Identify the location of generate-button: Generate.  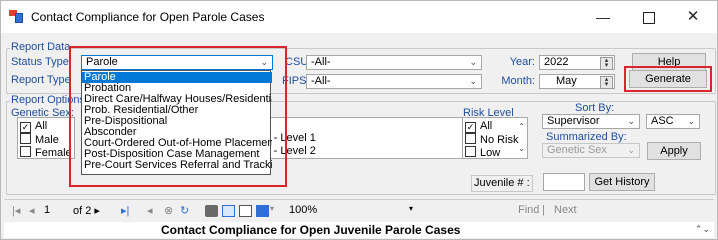
(668, 79).